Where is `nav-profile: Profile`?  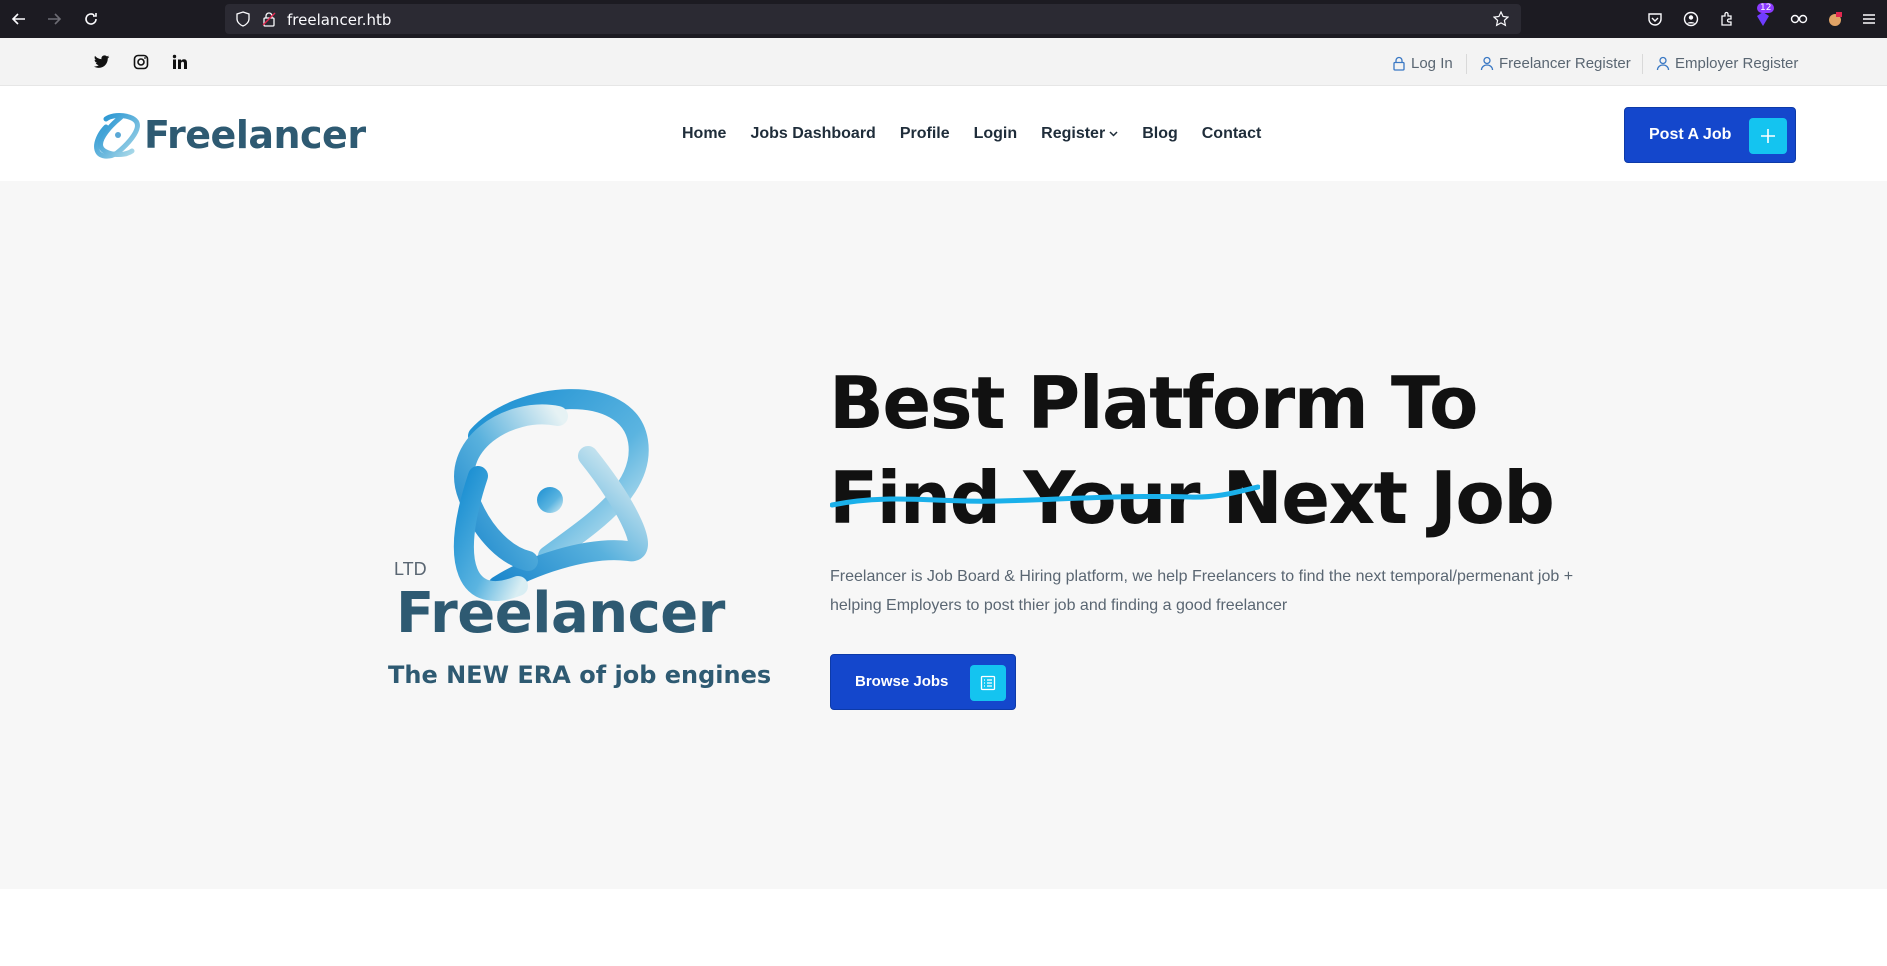 nav-profile: Profile is located at coordinates (925, 134).